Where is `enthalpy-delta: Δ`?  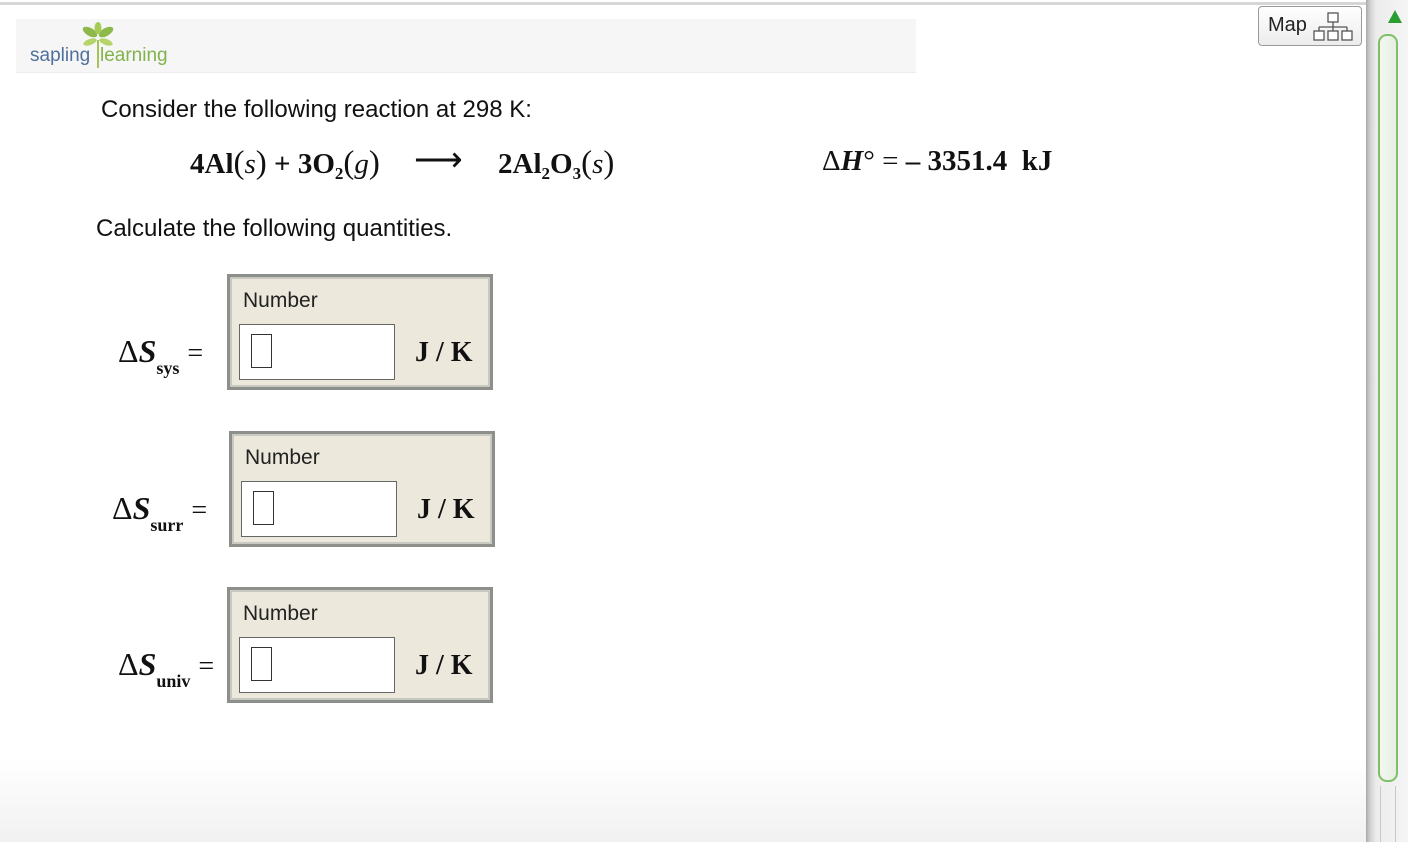
enthalpy-delta: Δ is located at coordinates (831, 161).